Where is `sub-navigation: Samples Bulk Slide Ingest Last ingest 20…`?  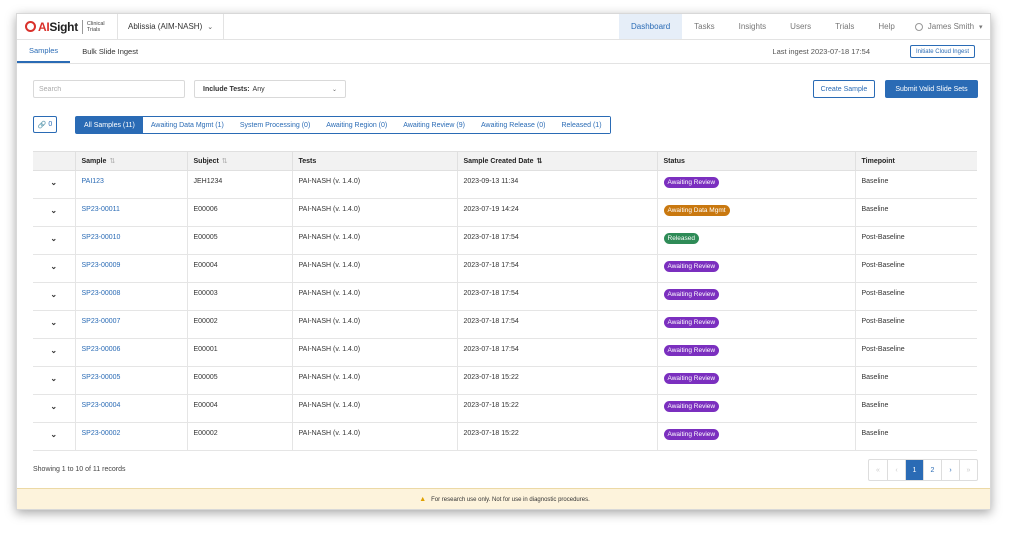 sub-navigation: Samples Bulk Slide Ingest Last ingest 20… is located at coordinates (503, 52).